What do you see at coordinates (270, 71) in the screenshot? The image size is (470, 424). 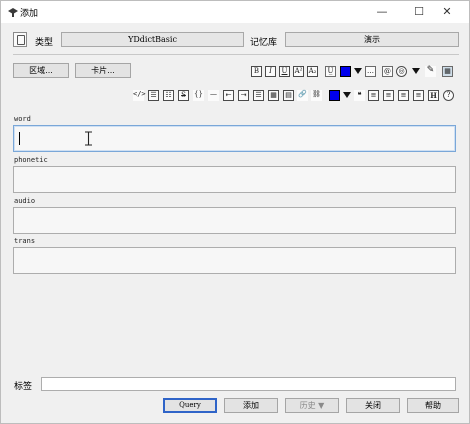 I see `italic-icon: I` at bounding box center [270, 71].